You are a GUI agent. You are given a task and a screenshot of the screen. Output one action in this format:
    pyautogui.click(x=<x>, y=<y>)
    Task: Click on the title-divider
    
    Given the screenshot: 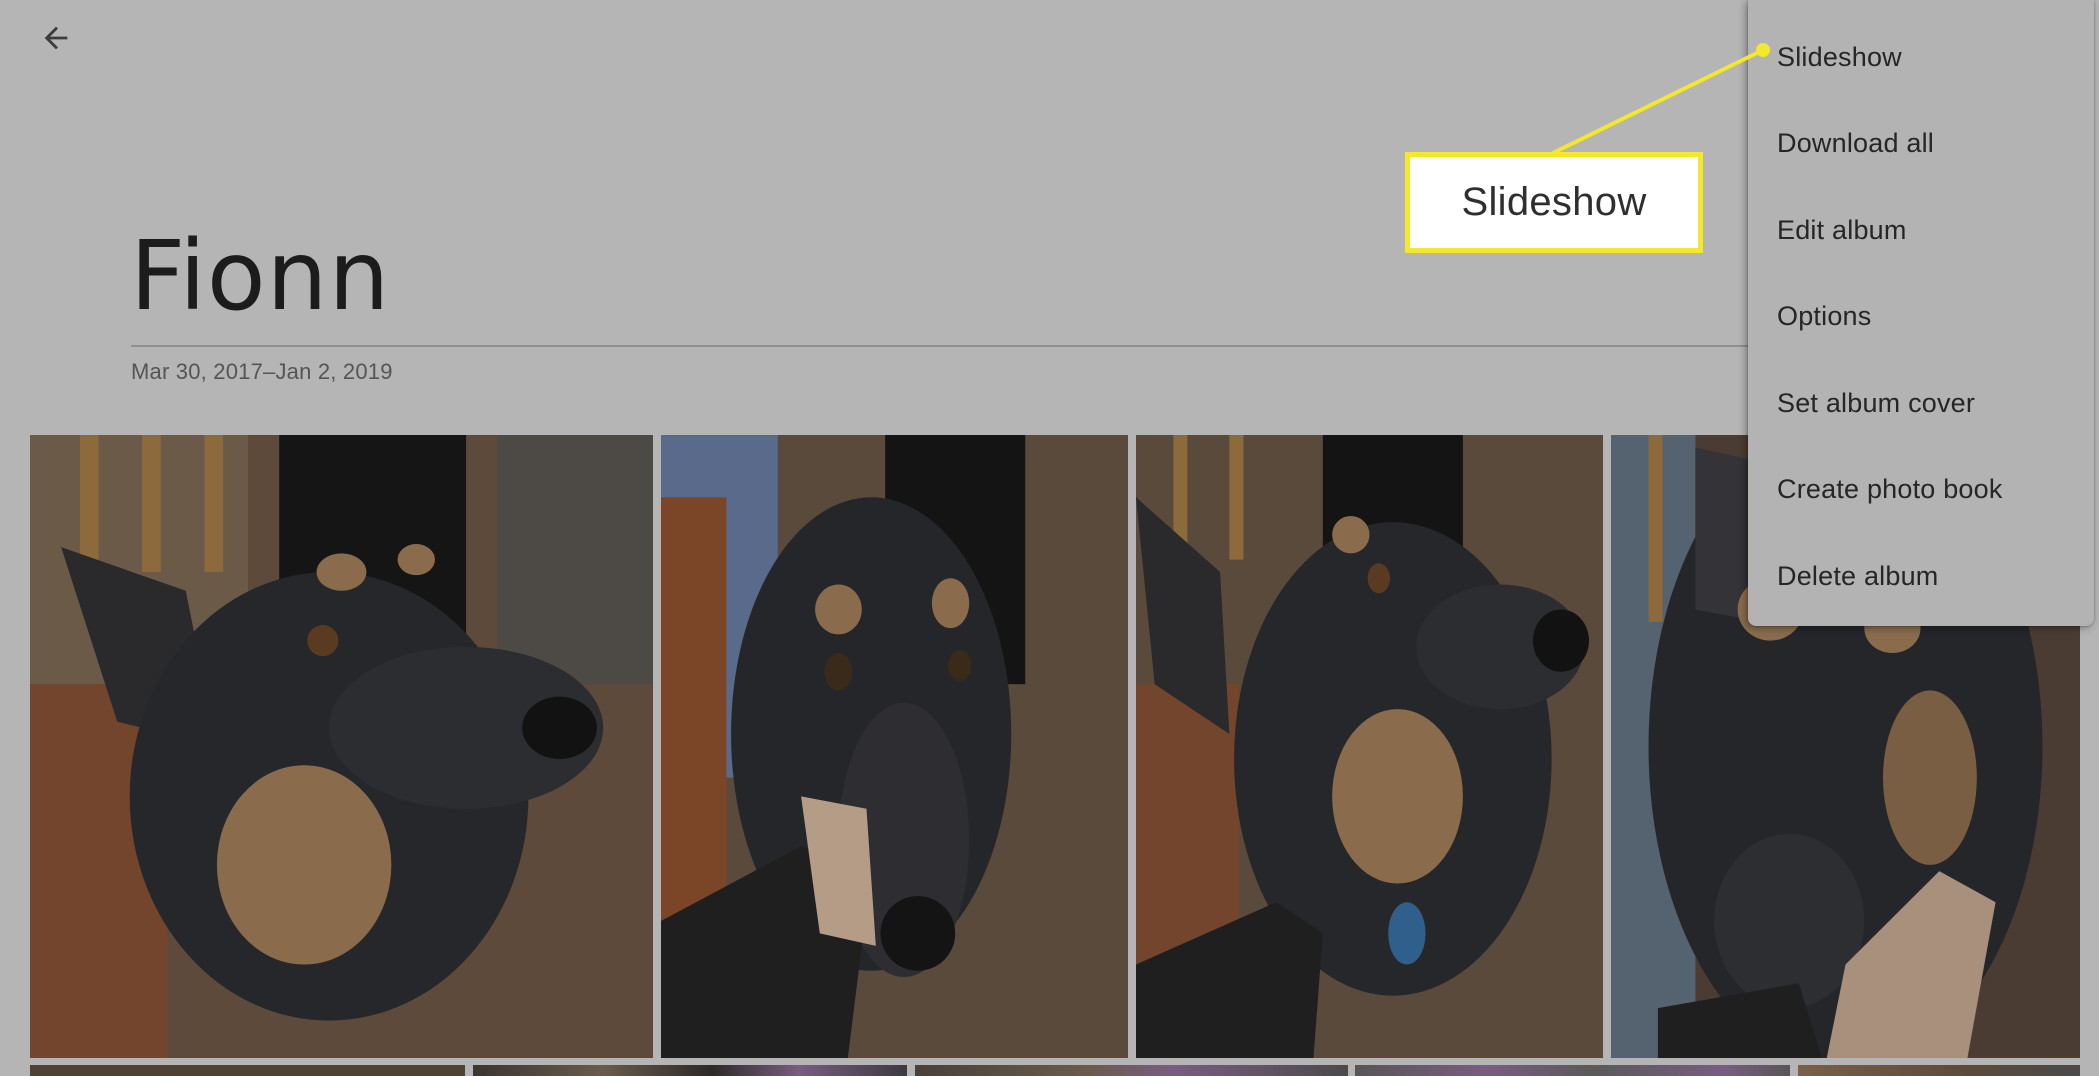 What is the action you would take?
    pyautogui.click(x=951, y=346)
    